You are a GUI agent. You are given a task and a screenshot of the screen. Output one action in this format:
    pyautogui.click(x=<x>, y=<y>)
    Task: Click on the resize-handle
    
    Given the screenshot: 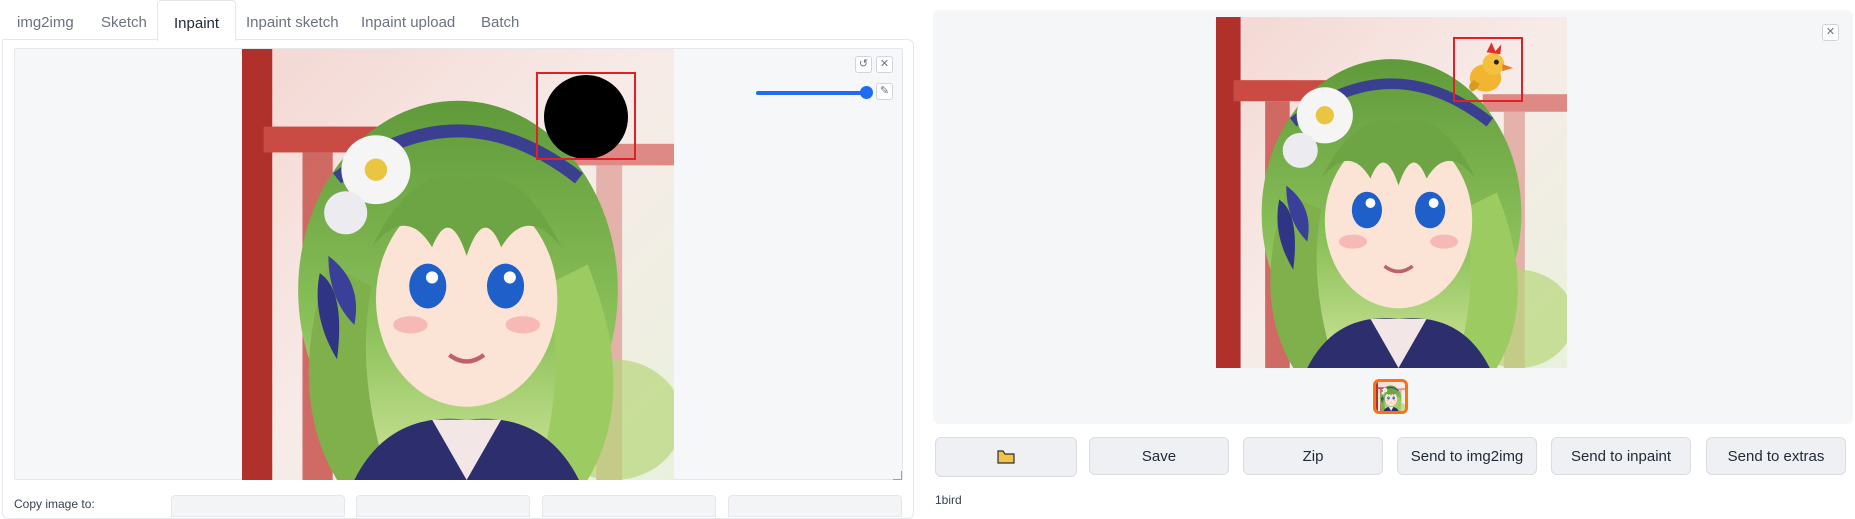 What is the action you would take?
    pyautogui.click(x=897, y=475)
    